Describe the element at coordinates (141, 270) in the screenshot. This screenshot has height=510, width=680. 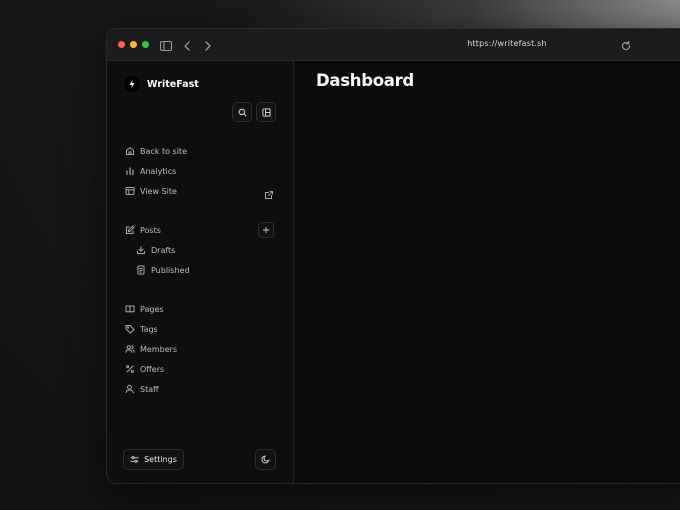
I see `document-icon` at that location.